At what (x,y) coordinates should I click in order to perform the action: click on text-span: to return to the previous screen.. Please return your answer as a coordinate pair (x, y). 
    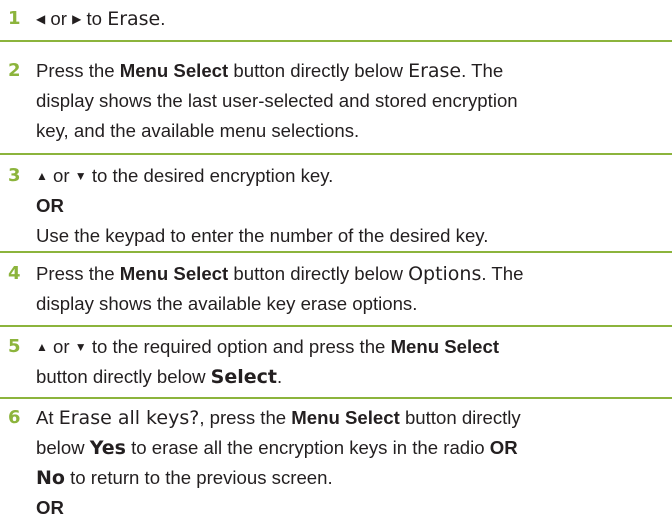
    Looking at the image, I should click on (198, 477).